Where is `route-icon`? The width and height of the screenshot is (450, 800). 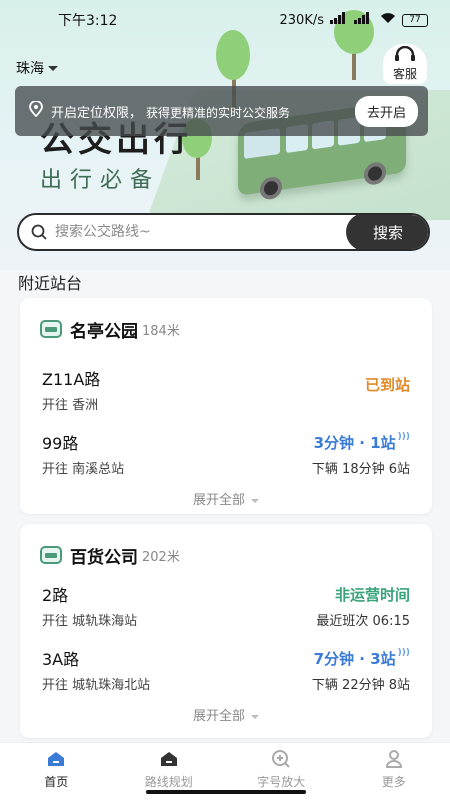 route-icon is located at coordinates (169, 759).